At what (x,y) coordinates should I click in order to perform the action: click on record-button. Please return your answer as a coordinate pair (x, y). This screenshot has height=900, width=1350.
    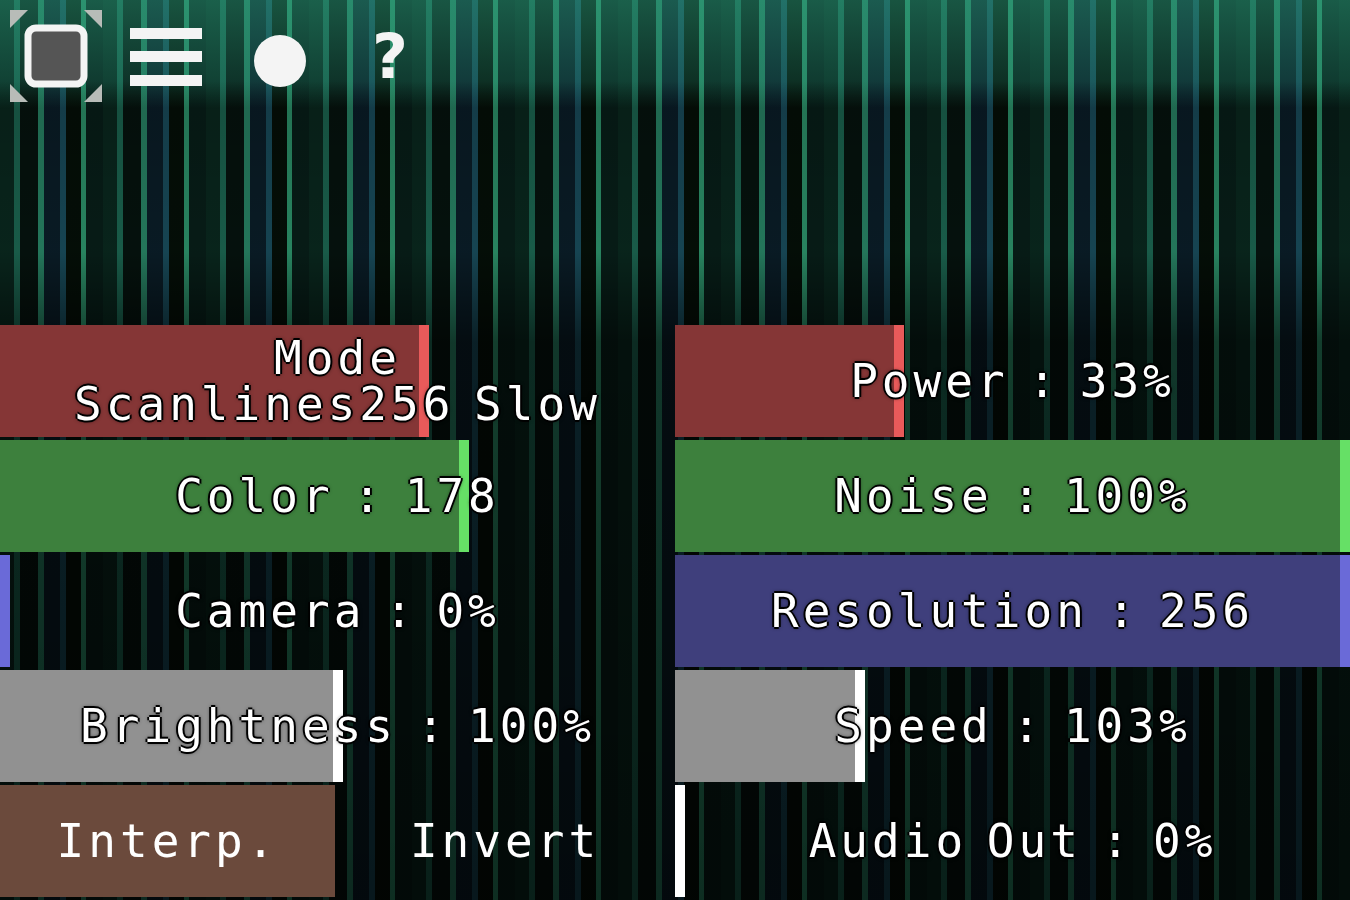
    Looking at the image, I should click on (280, 61).